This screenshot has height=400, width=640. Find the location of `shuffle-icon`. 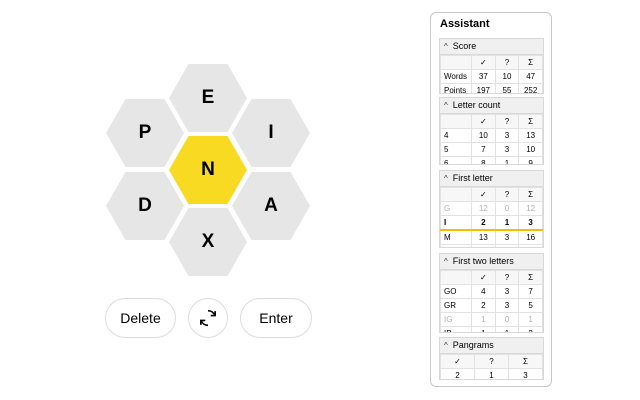

shuffle-icon is located at coordinates (208, 318).